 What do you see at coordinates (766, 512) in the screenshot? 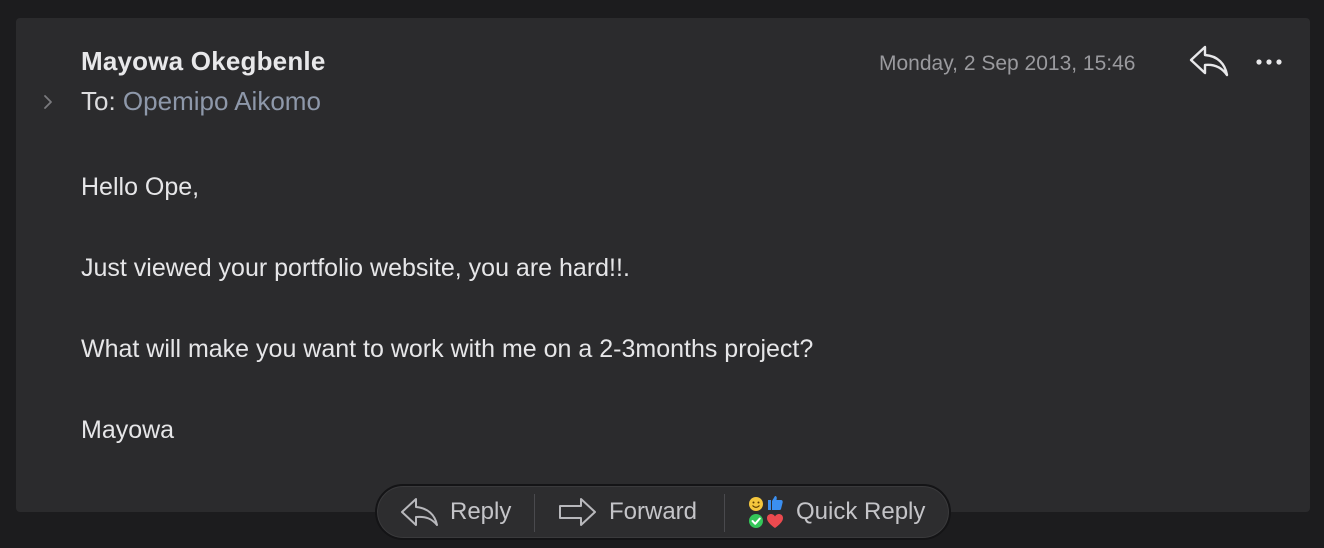
I see `emoji-reactions-icon` at bounding box center [766, 512].